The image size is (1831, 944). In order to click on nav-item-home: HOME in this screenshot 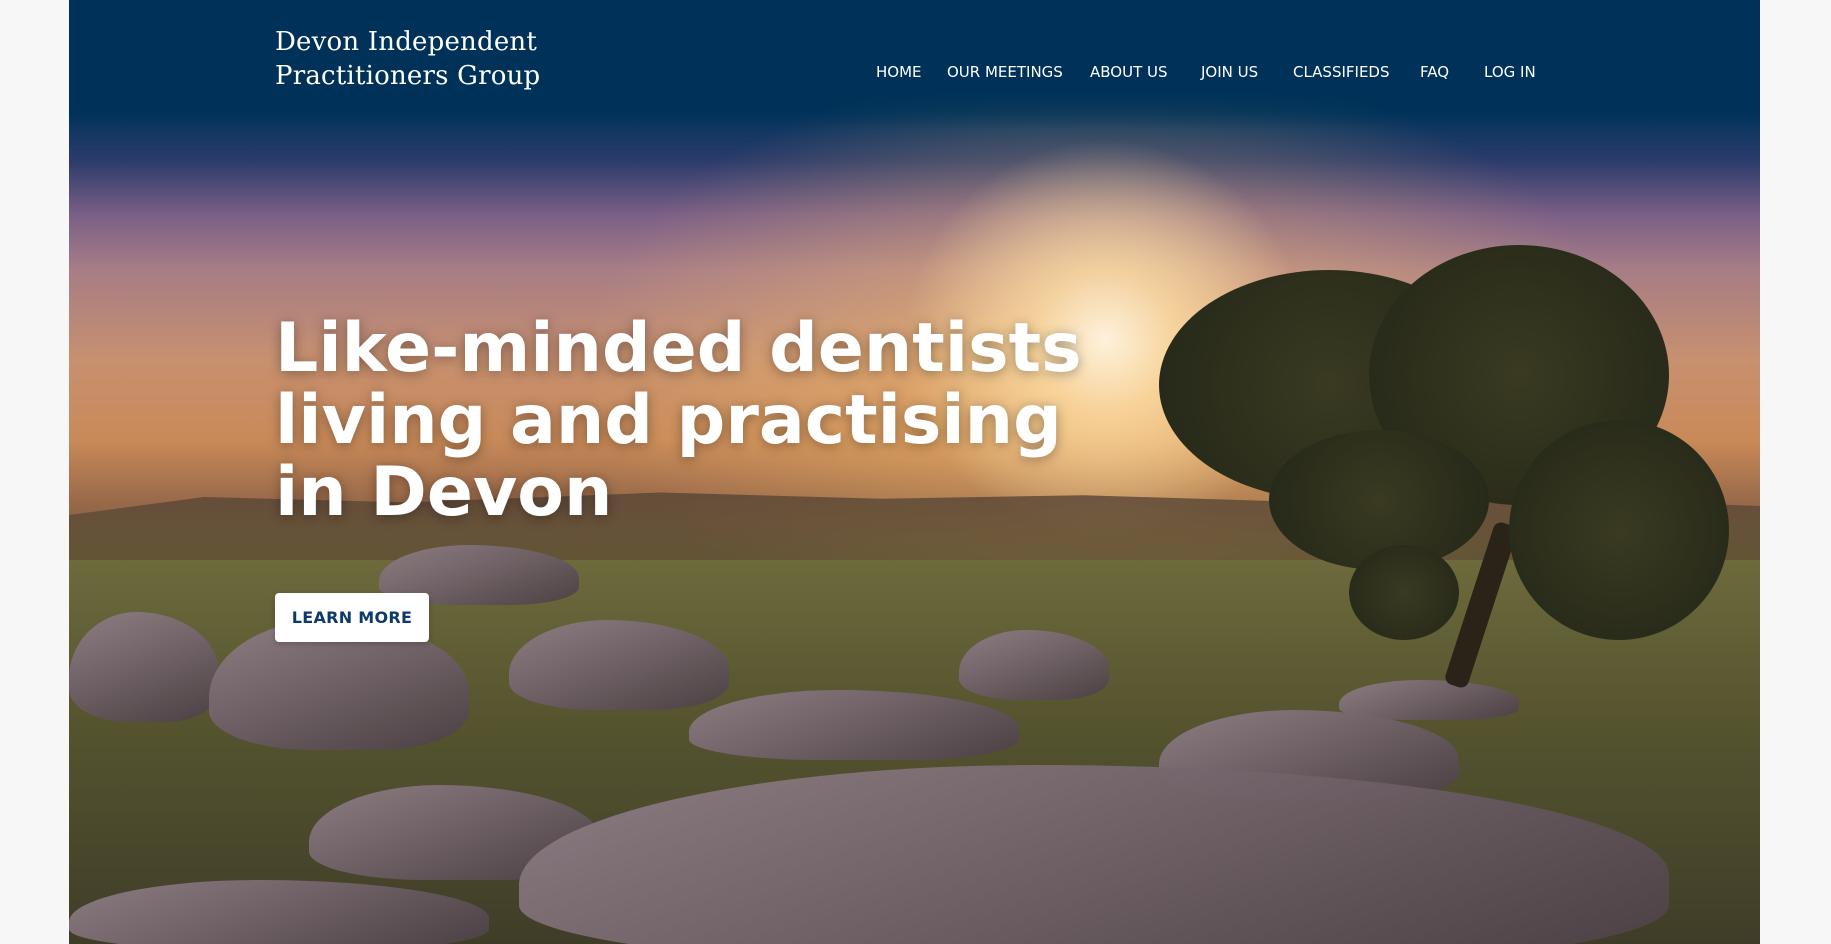, I will do `click(899, 72)`.